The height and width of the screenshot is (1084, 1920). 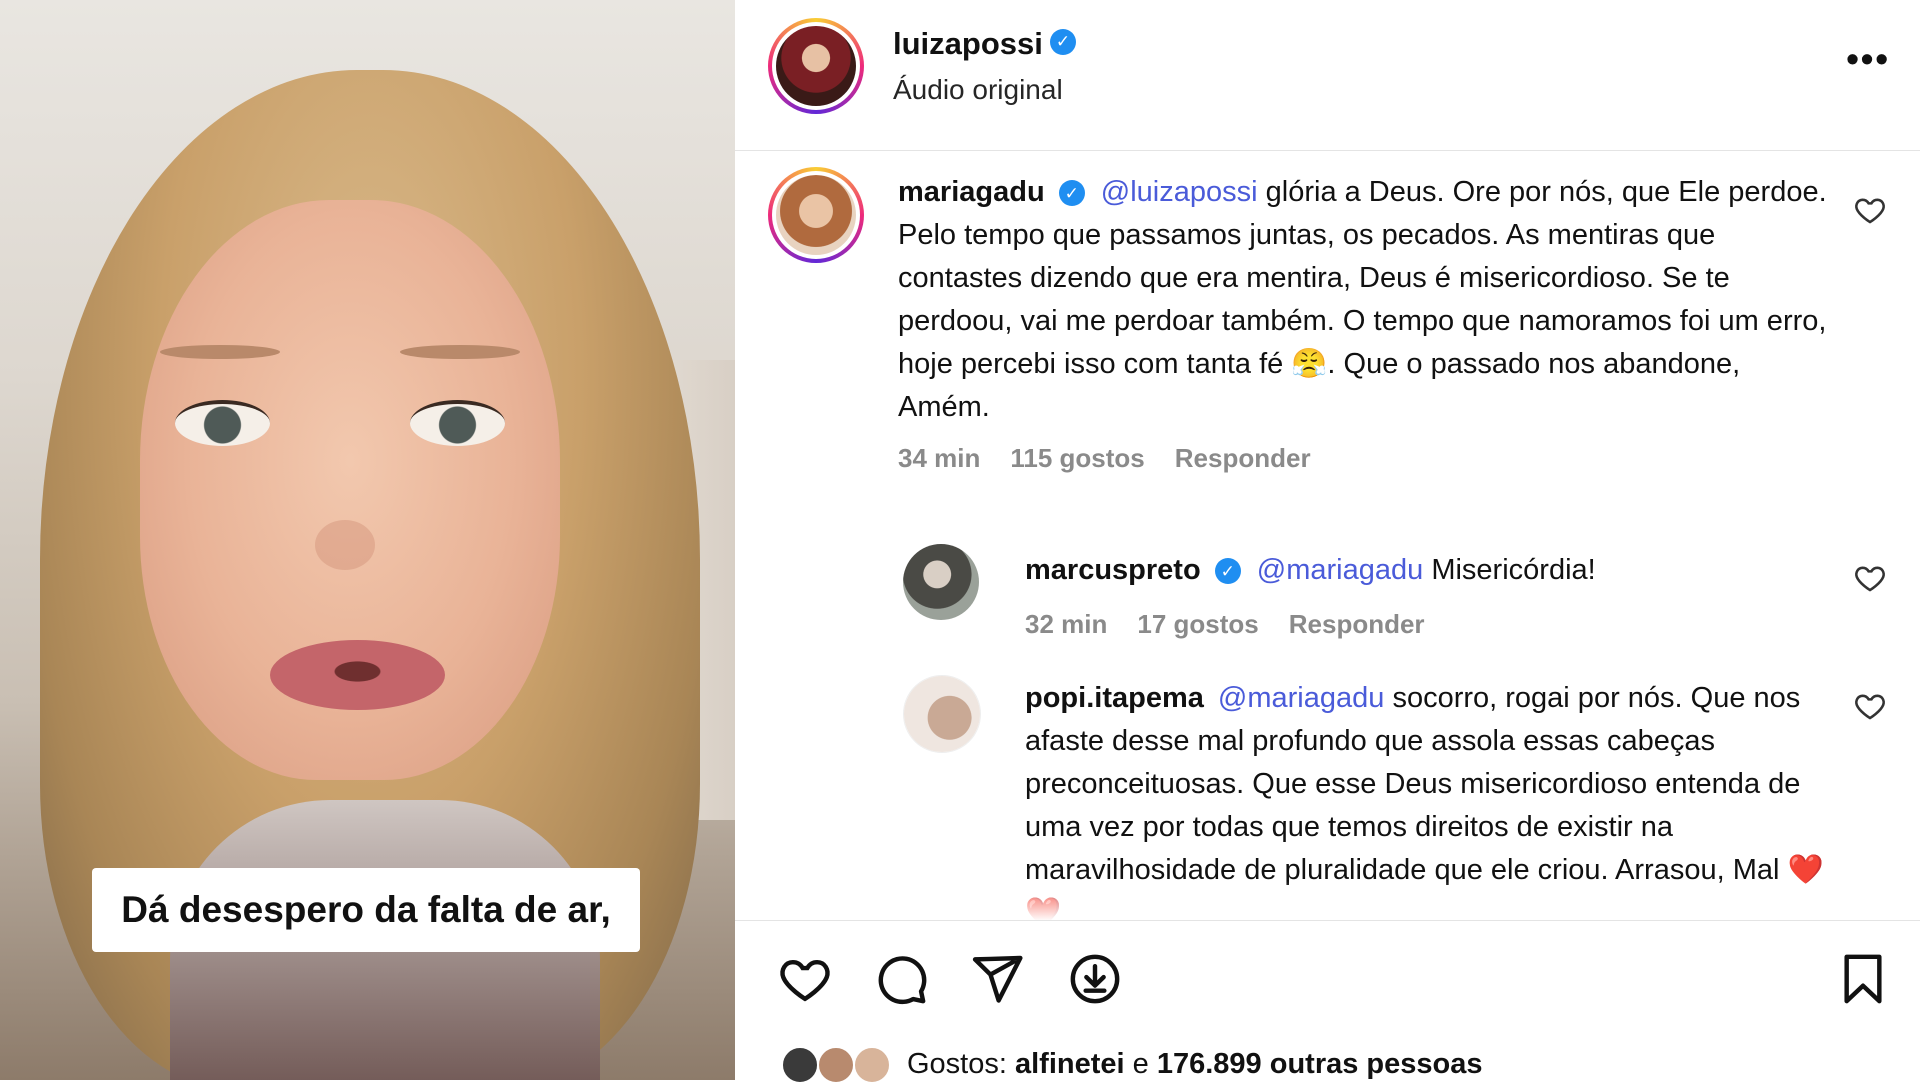 I want to click on bookmark-icon, so click(x=1863, y=979).